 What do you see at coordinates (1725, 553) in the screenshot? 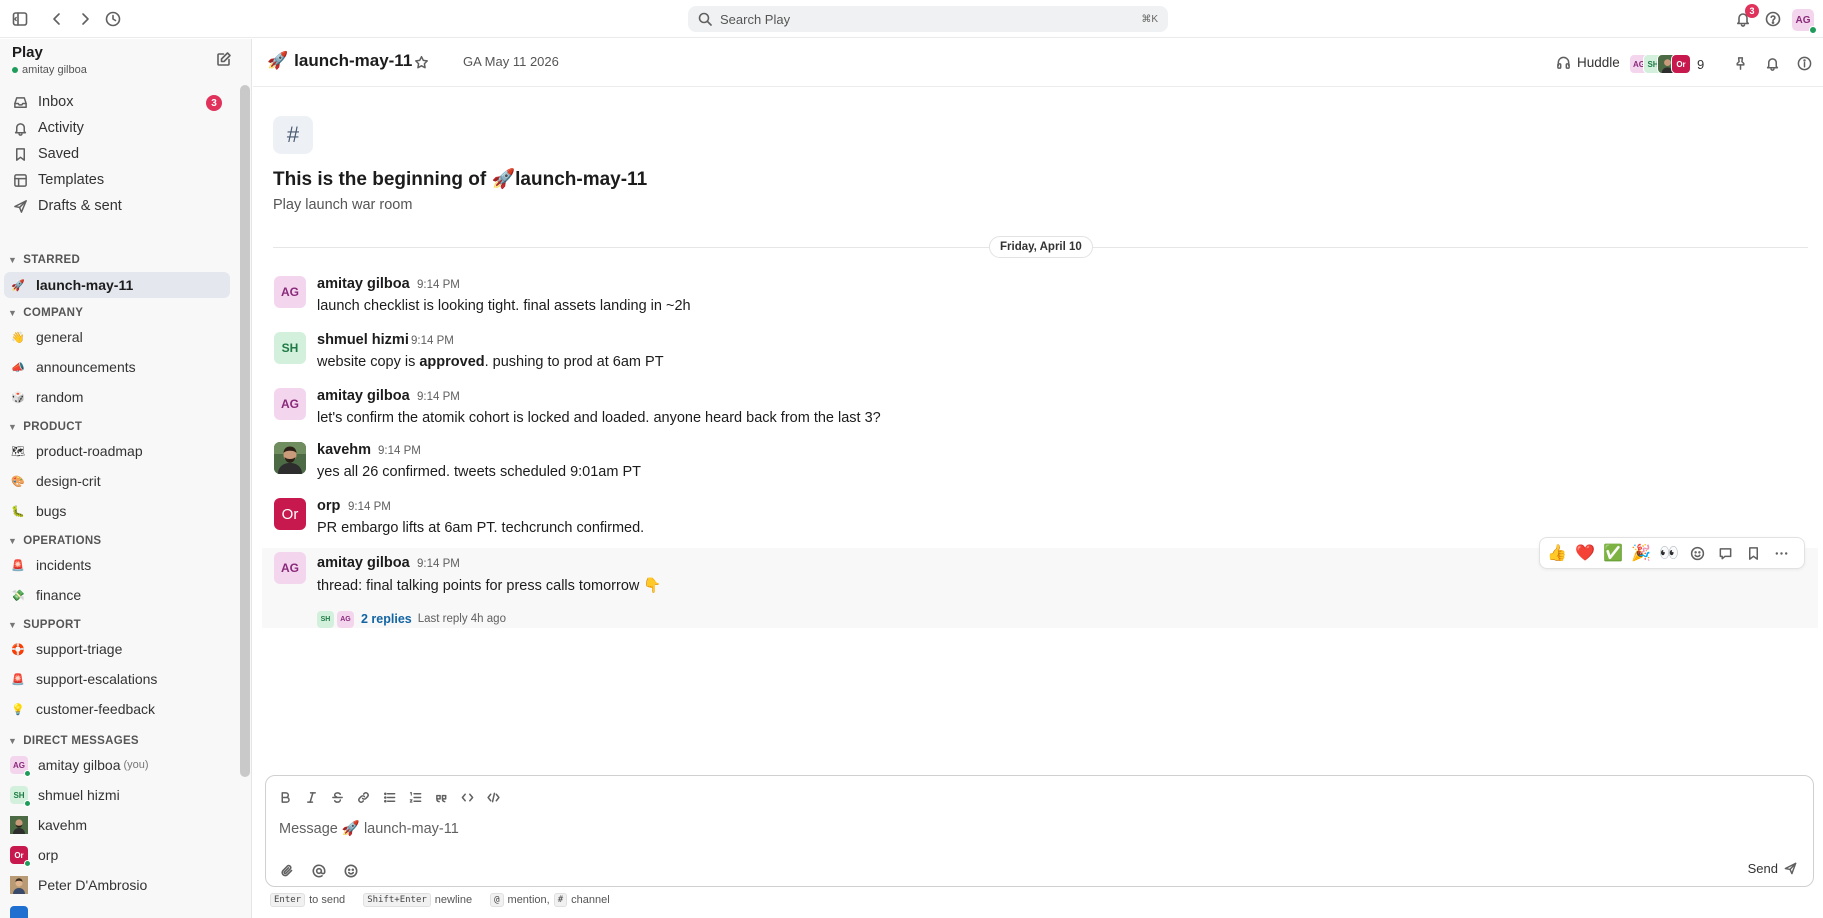
I see `reply-thread-icon` at bounding box center [1725, 553].